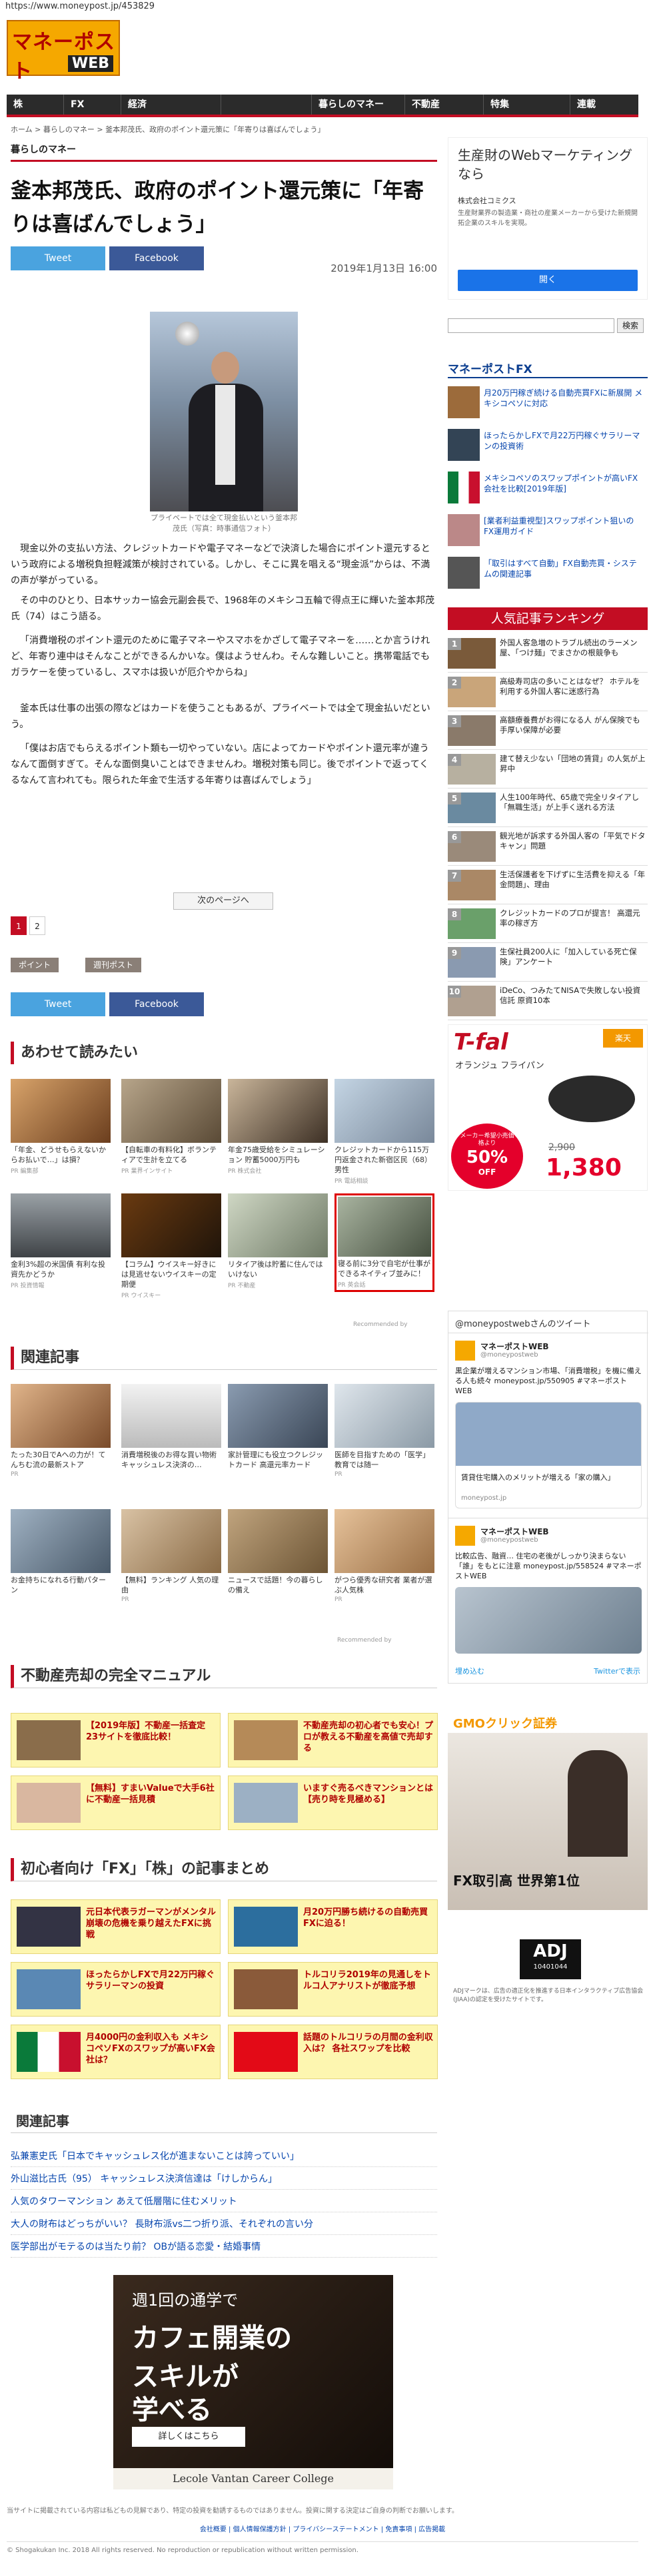 The image size is (655, 2576). I want to click on rel-card: たった30日でAへの力が！てんちむ流の最新ストア PR, so click(61, 1431).